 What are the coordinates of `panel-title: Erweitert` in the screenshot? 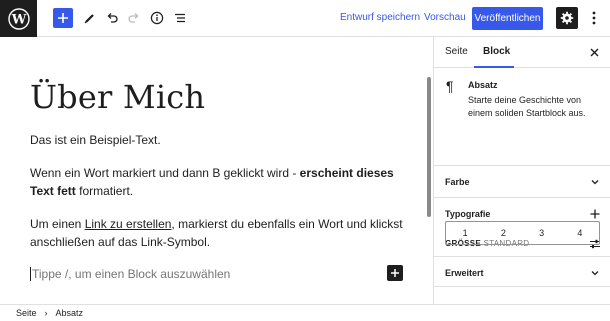 It's located at (464, 273).